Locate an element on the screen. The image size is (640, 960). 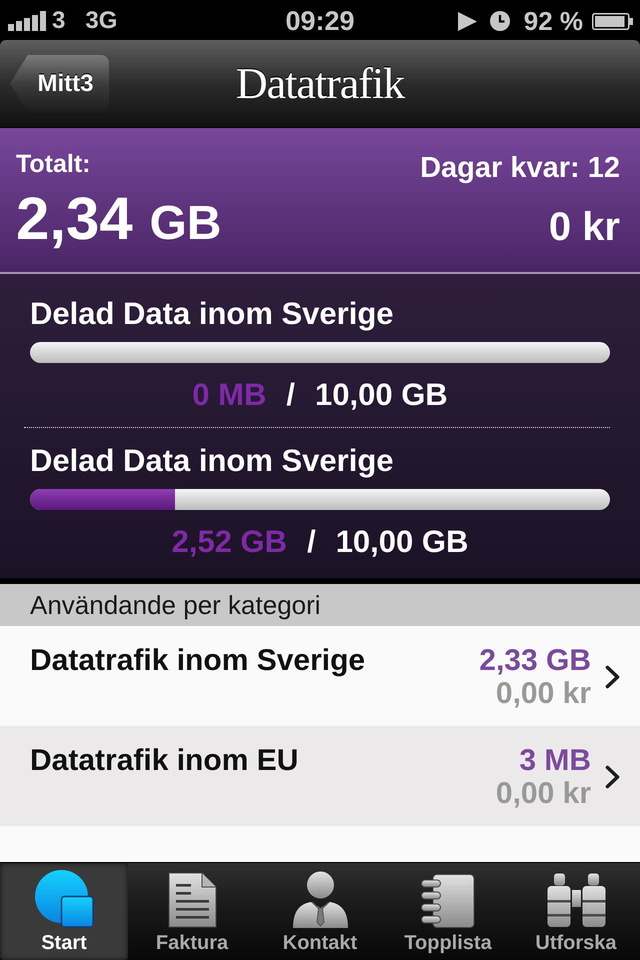
binoculars-icon is located at coordinates (576, 900).